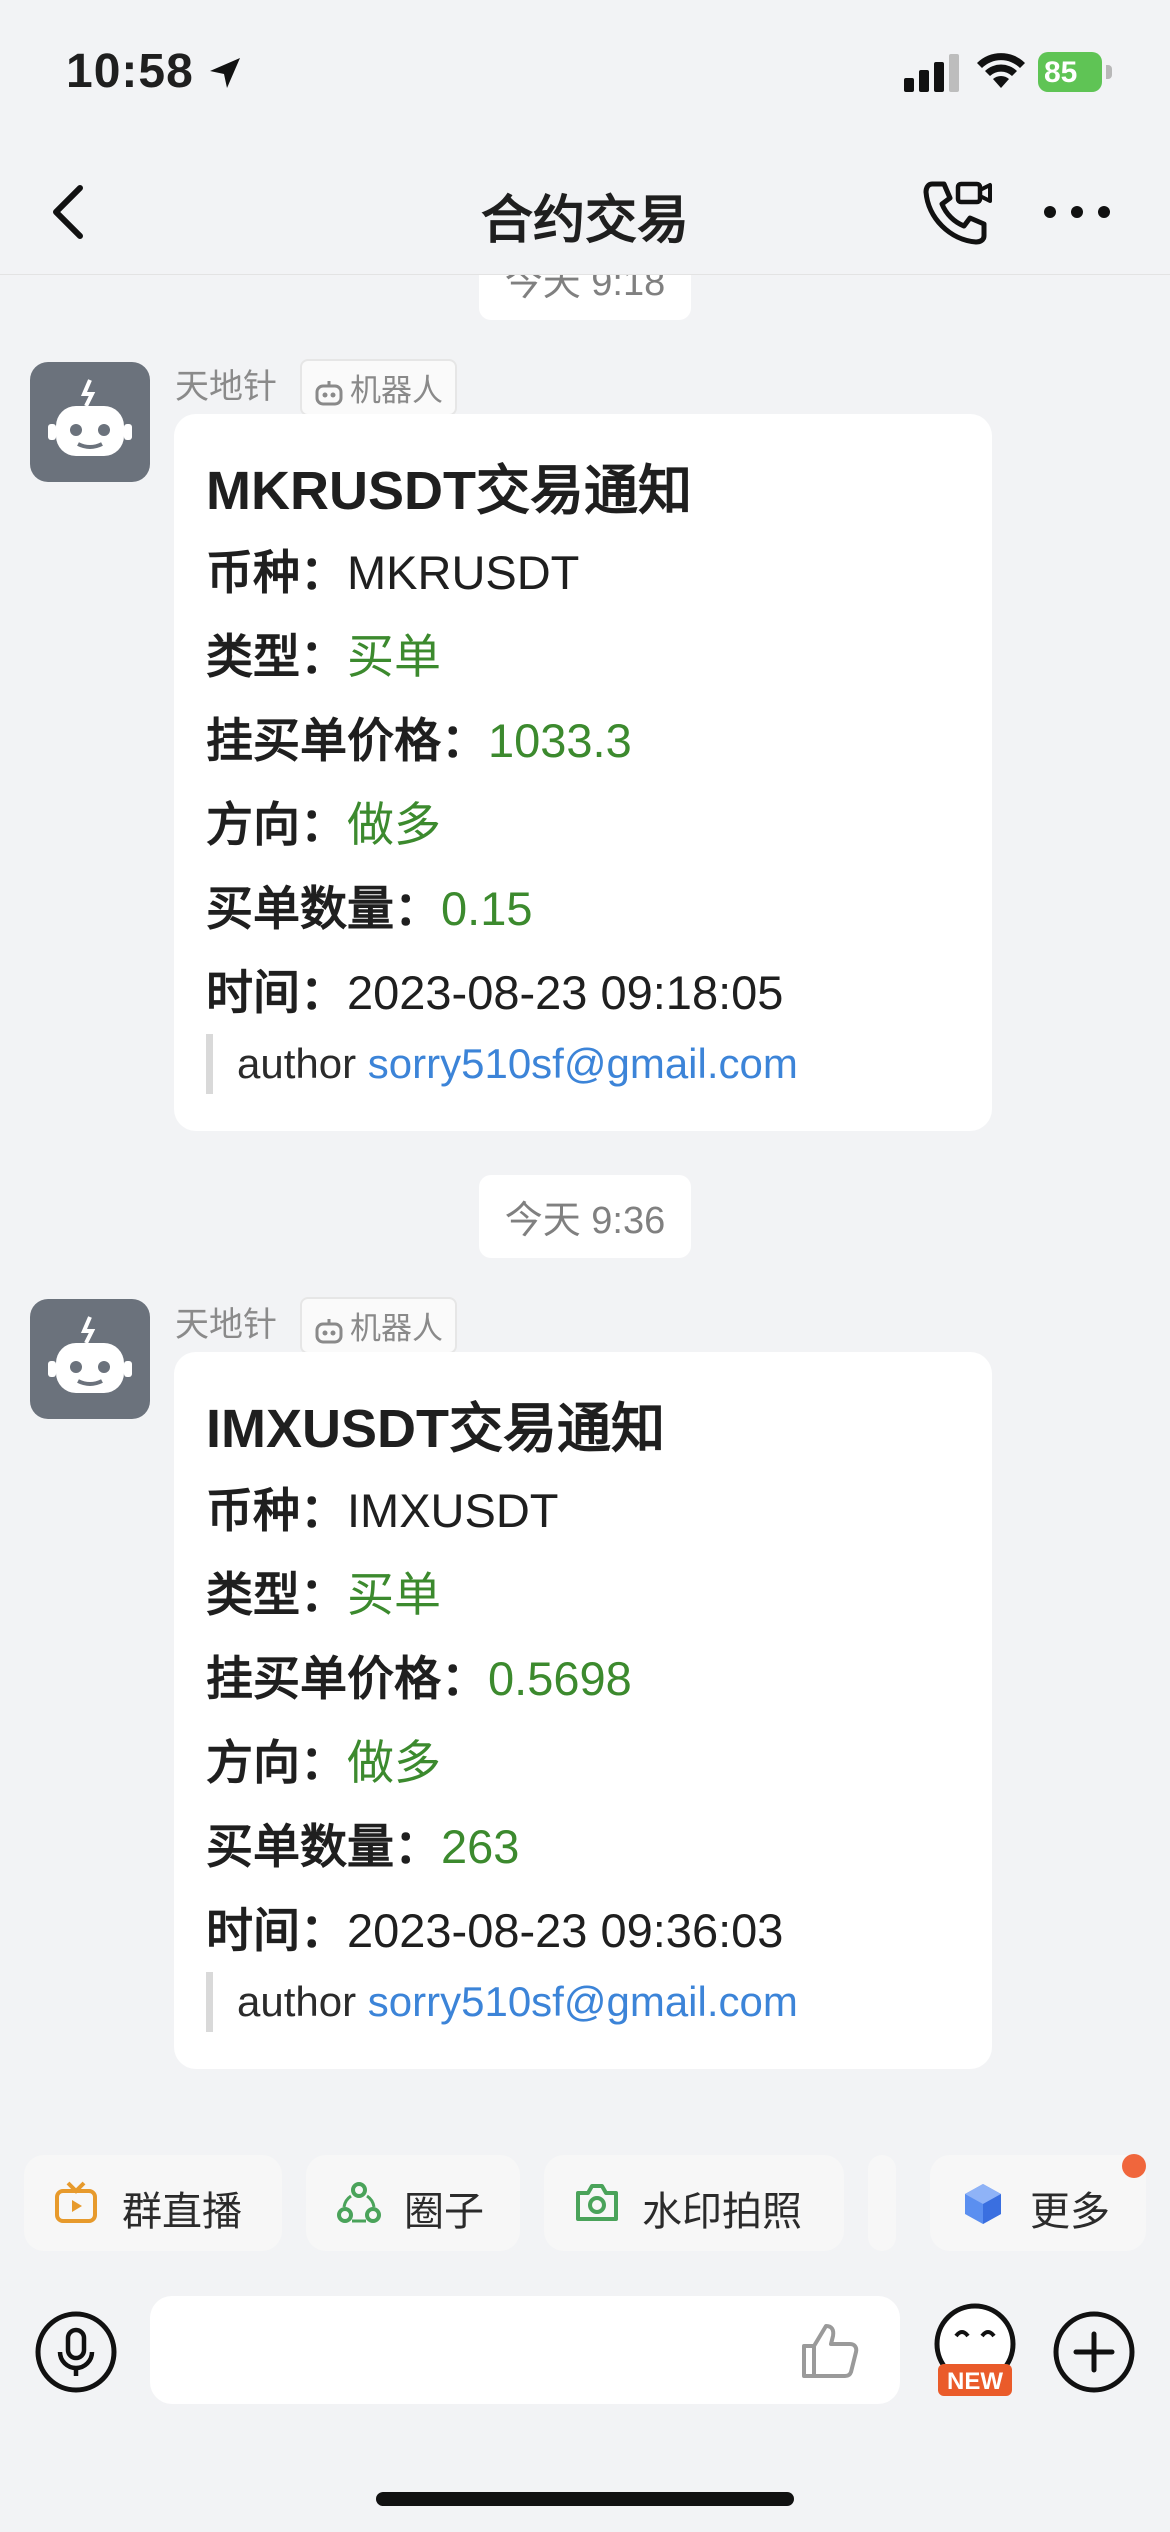  What do you see at coordinates (1038, 2203) in the screenshot?
I see `quick-action-more: 更多` at bounding box center [1038, 2203].